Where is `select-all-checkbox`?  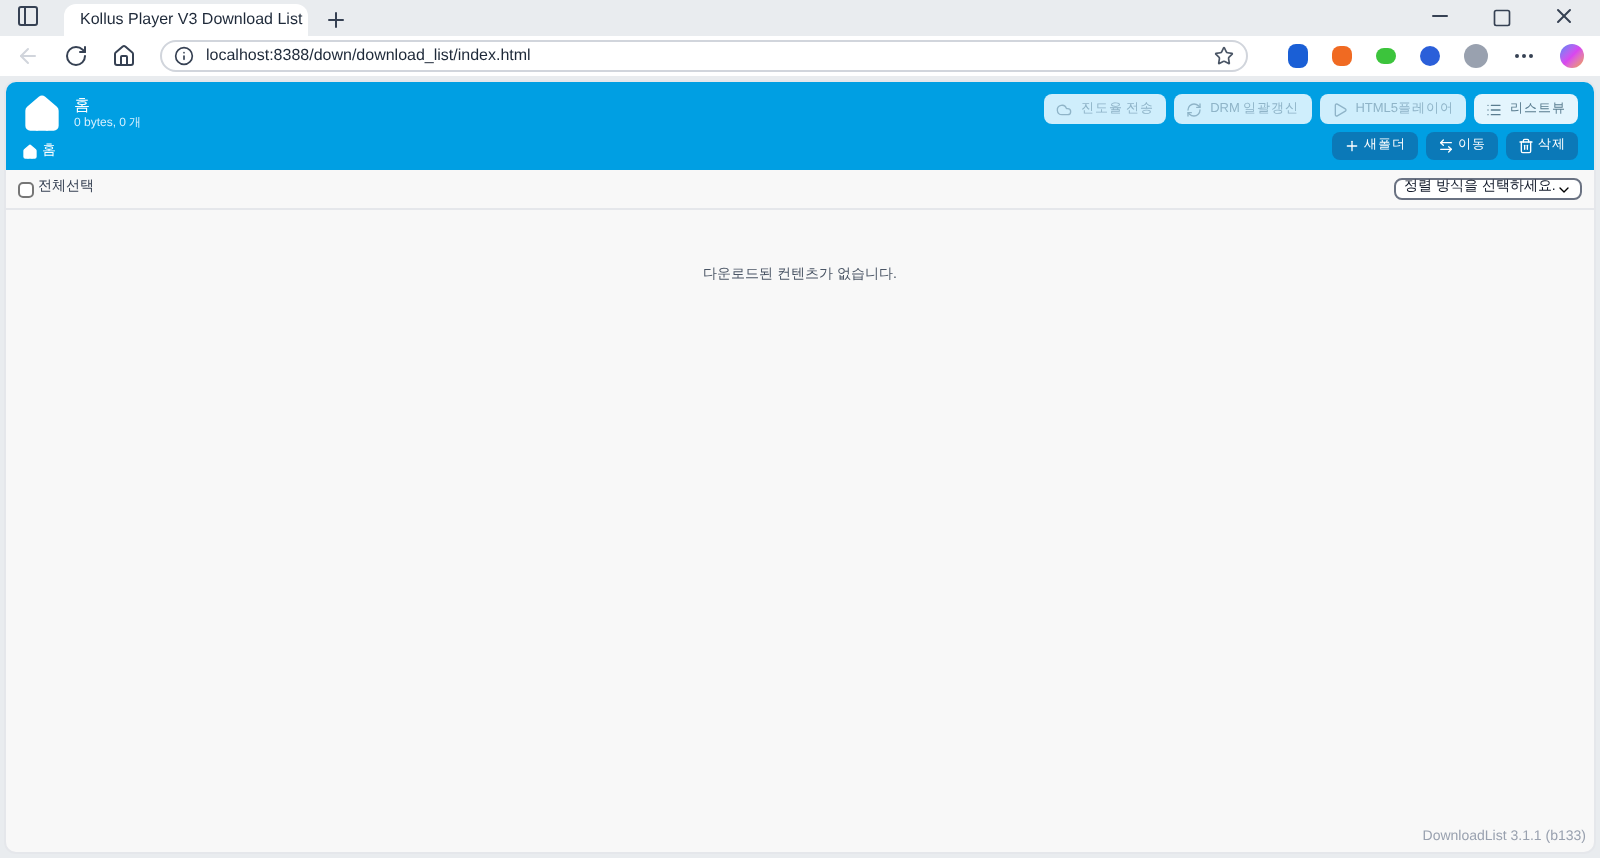
select-all-checkbox is located at coordinates (26, 189).